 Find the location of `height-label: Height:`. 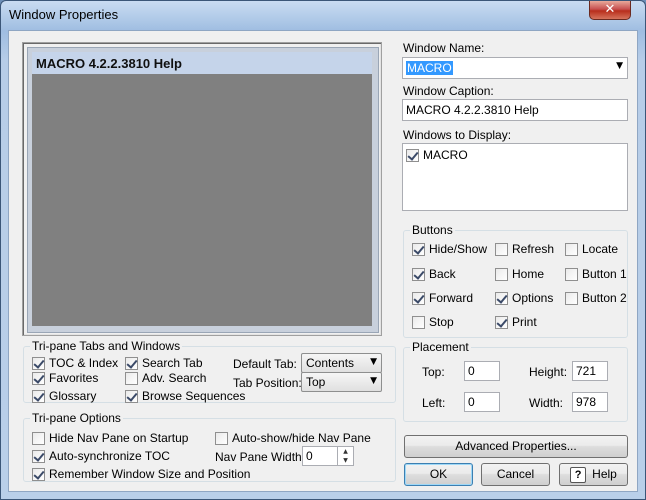

height-label: Height: is located at coordinates (548, 372).